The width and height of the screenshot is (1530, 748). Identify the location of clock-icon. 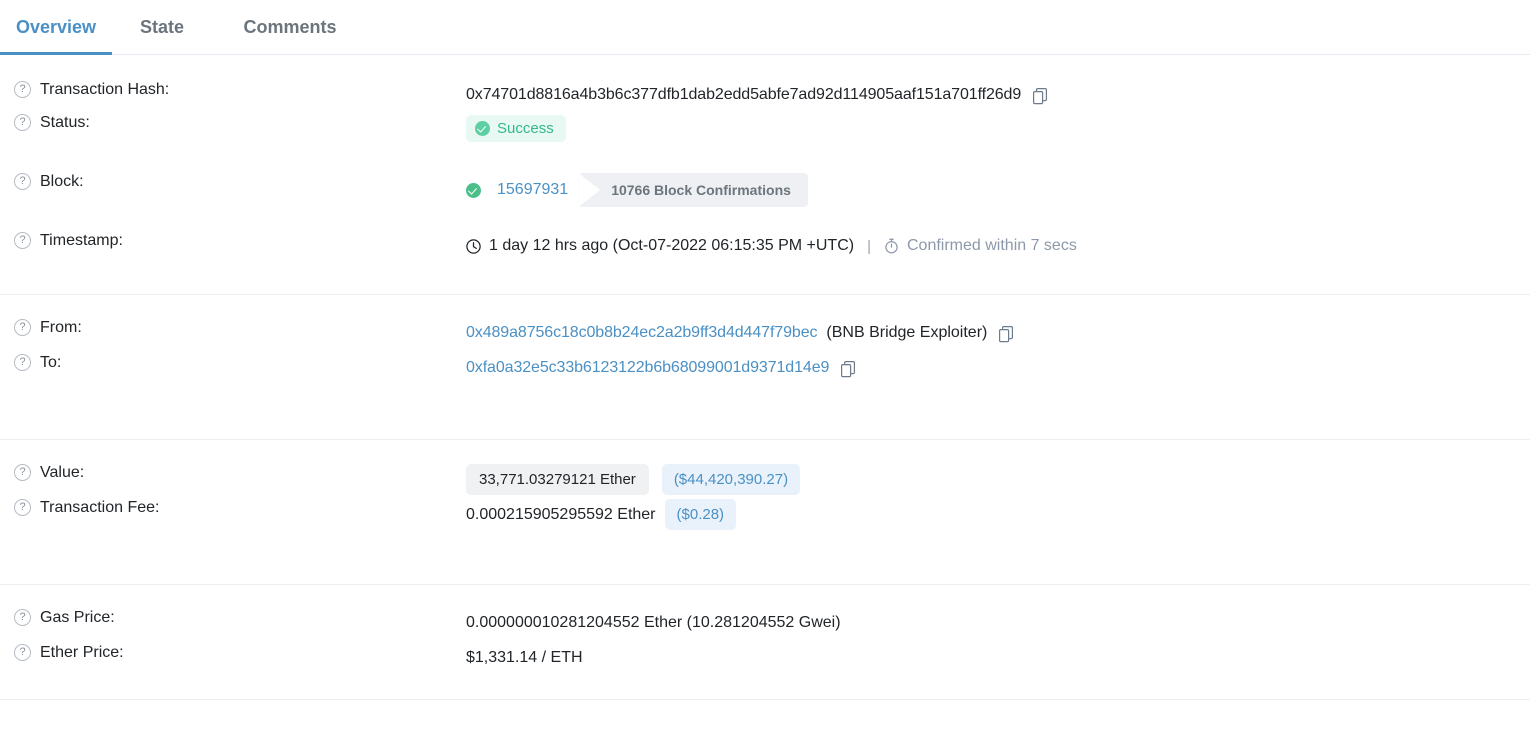
(473, 246).